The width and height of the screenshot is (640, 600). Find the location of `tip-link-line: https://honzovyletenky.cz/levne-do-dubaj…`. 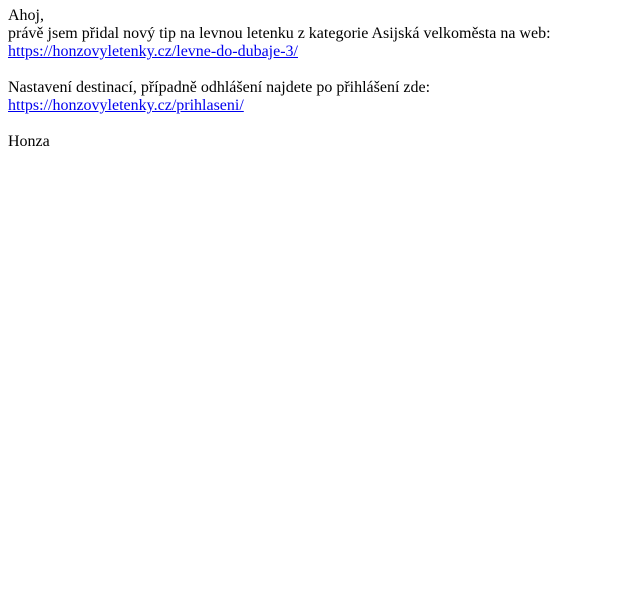

tip-link-line: https://honzovyletenky.cz/levne-do-dubaj… is located at coordinates (320, 52).